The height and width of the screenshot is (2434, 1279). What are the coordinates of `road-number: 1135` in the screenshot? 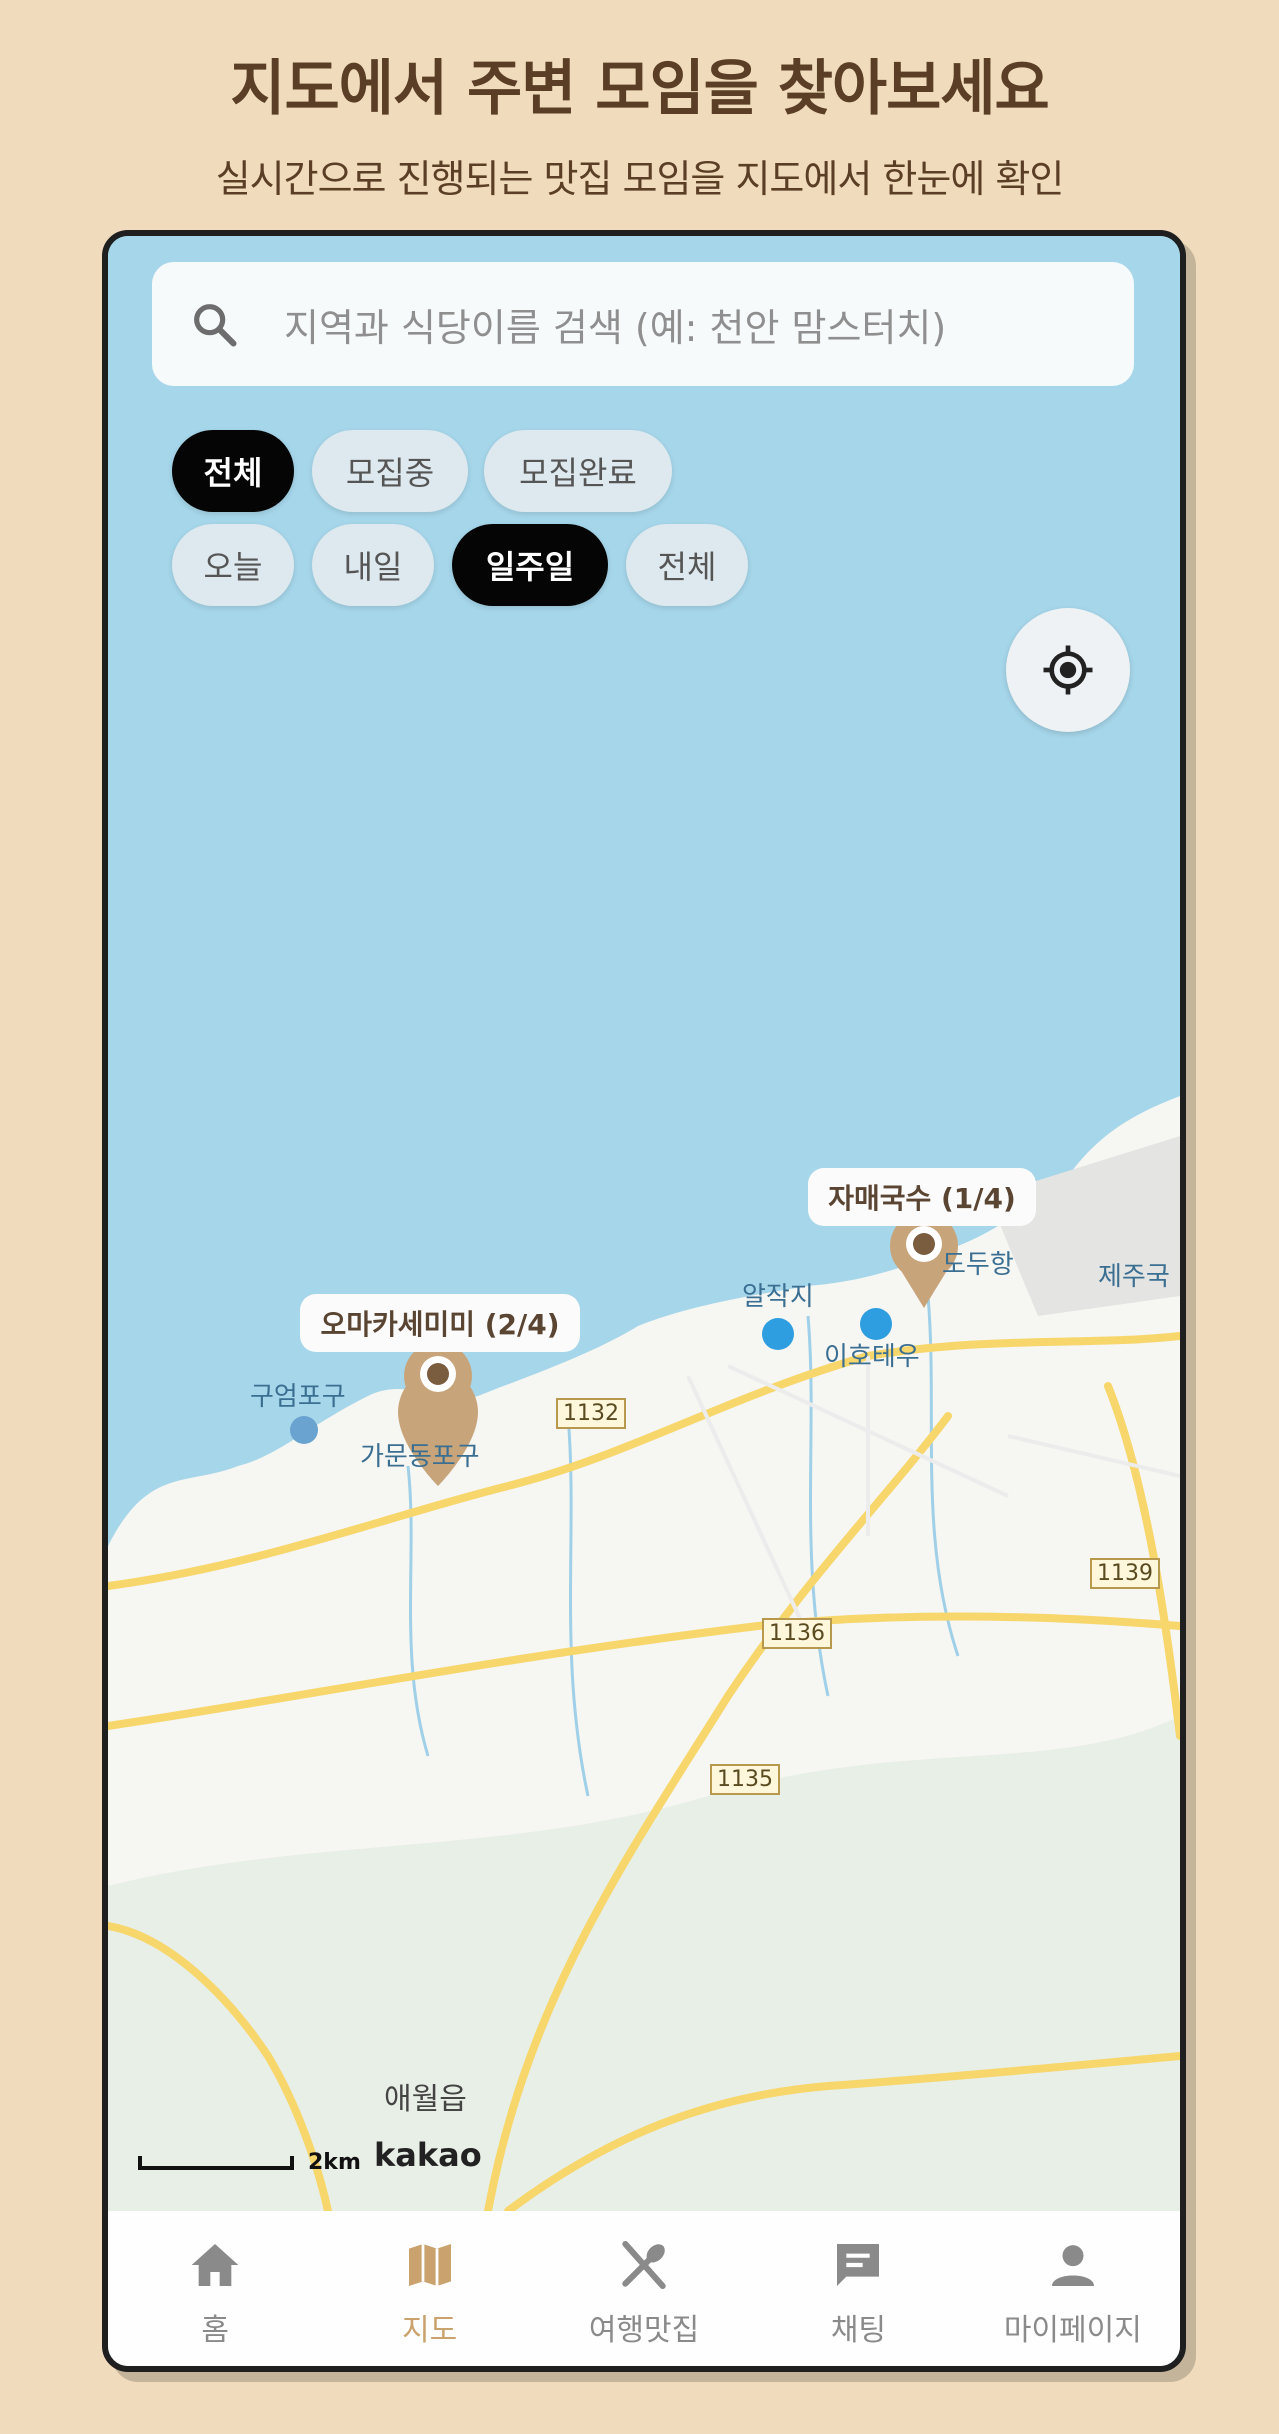 It's located at (745, 1779).